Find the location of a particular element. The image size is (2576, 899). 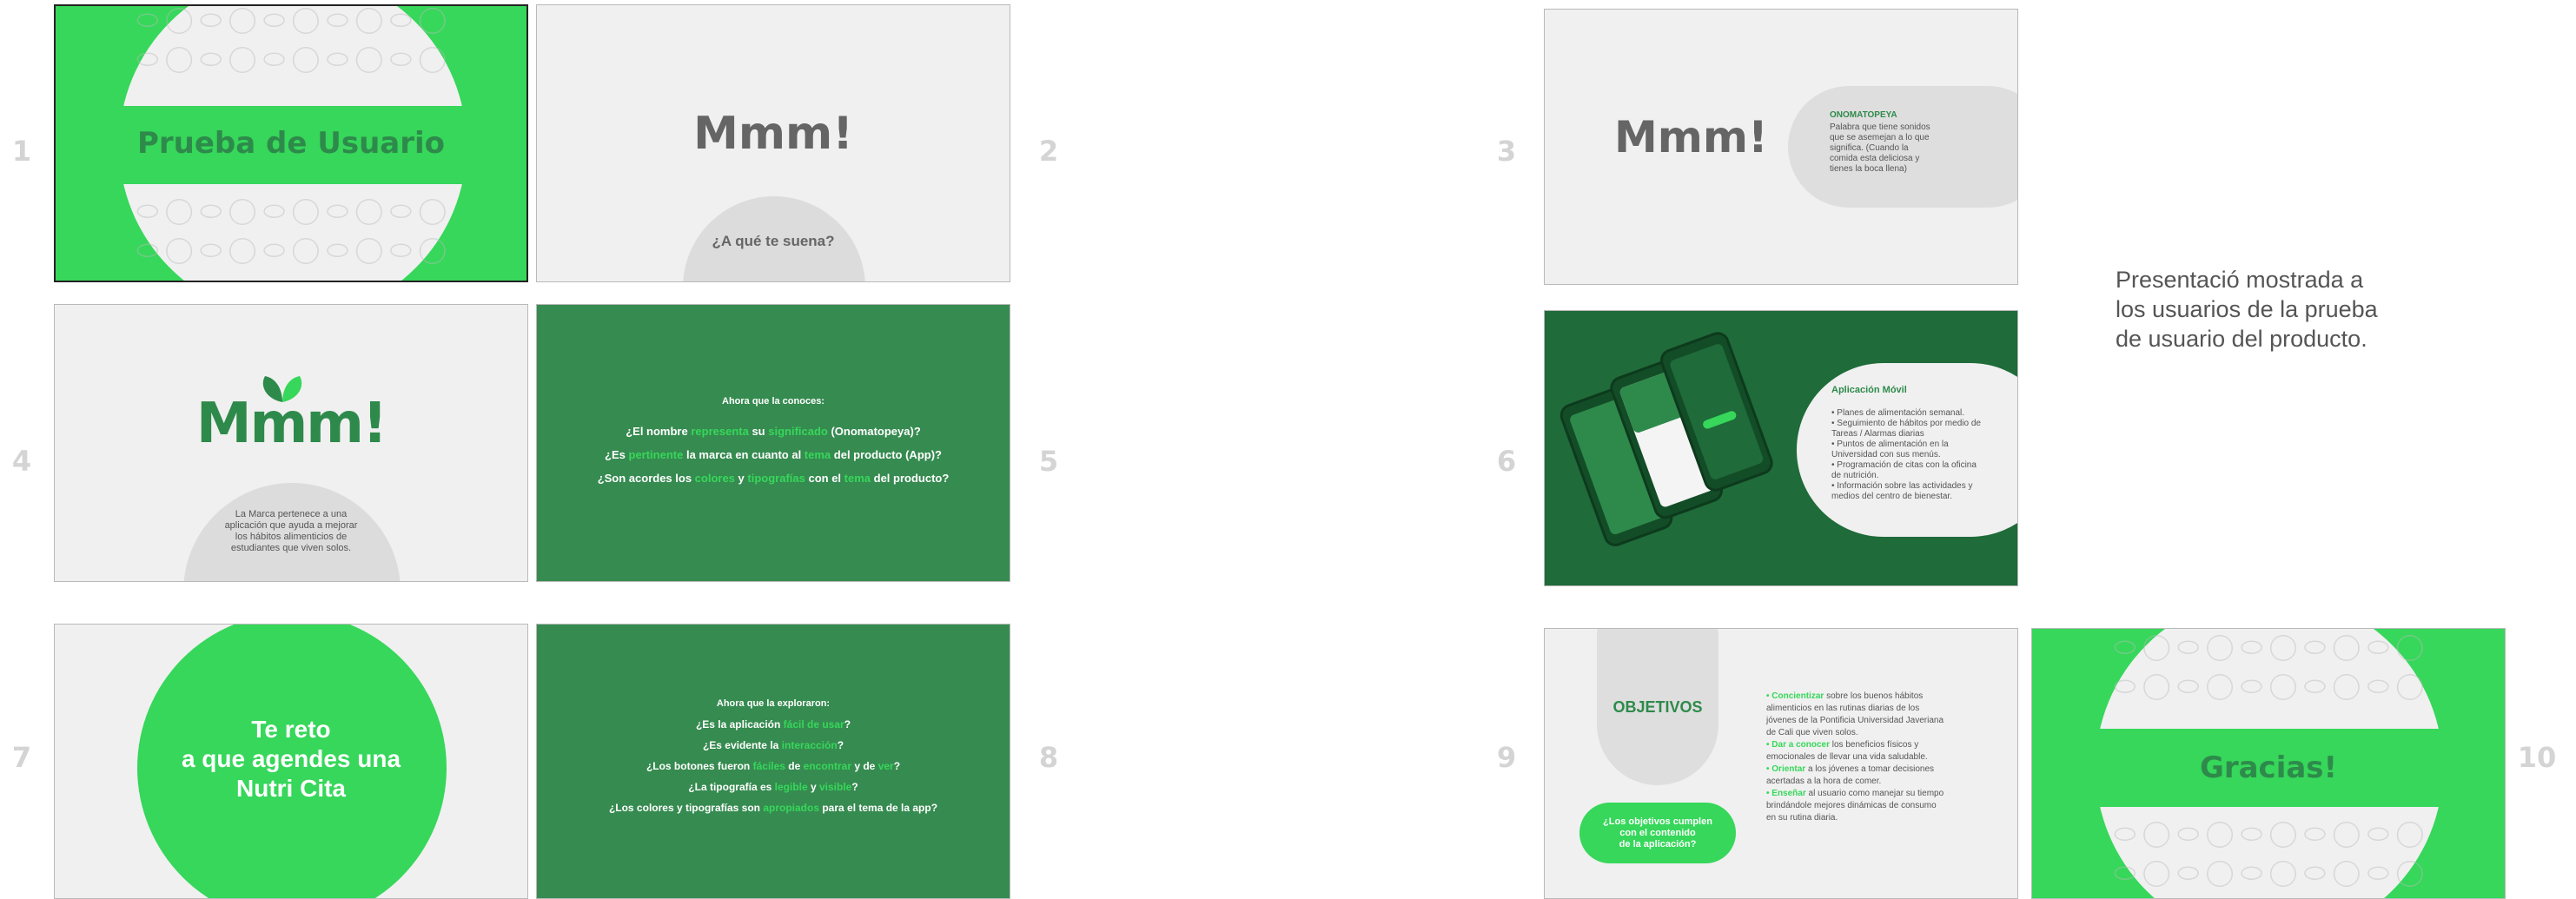

button-line: de la aplicación? is located at coordinates (1658, 844).